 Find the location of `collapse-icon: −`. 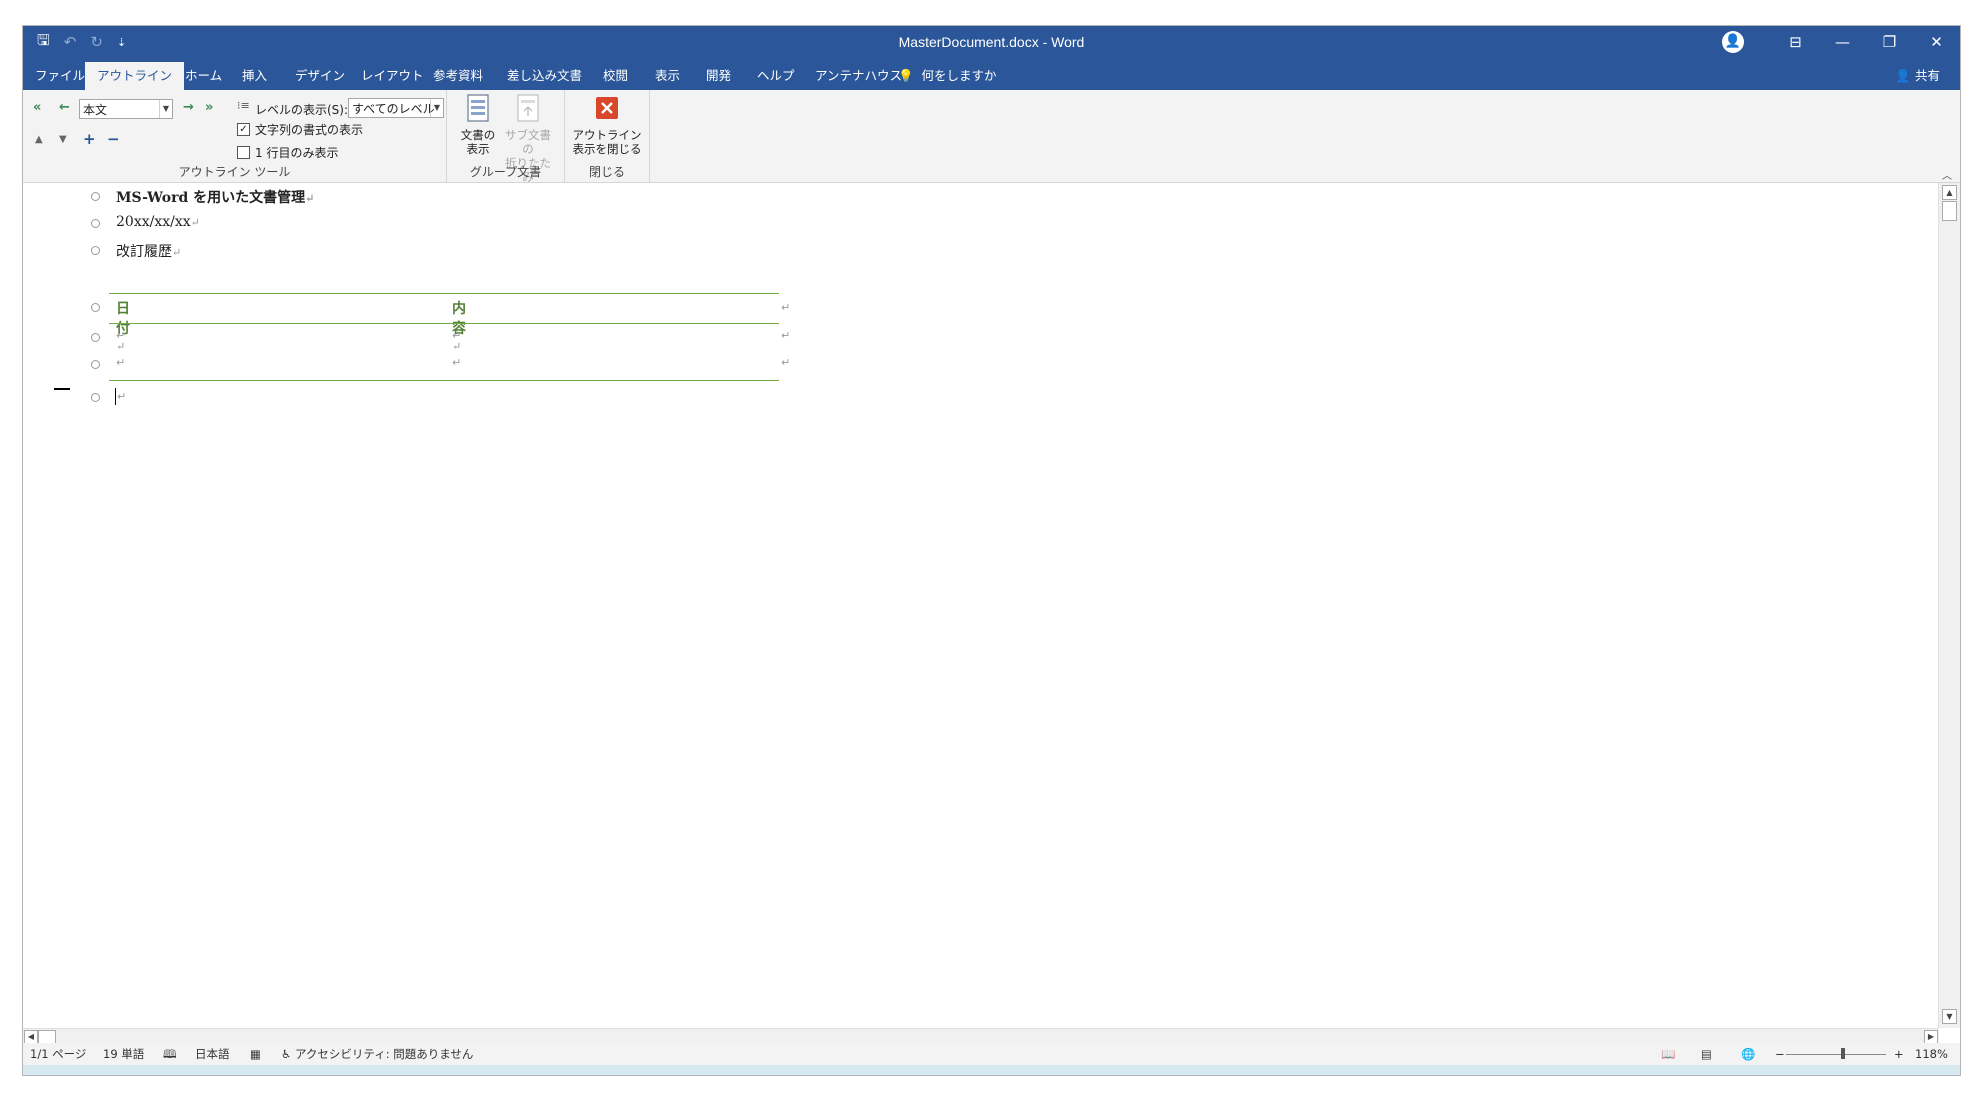

collapse-icon: − is located at coordinates (113, 139).